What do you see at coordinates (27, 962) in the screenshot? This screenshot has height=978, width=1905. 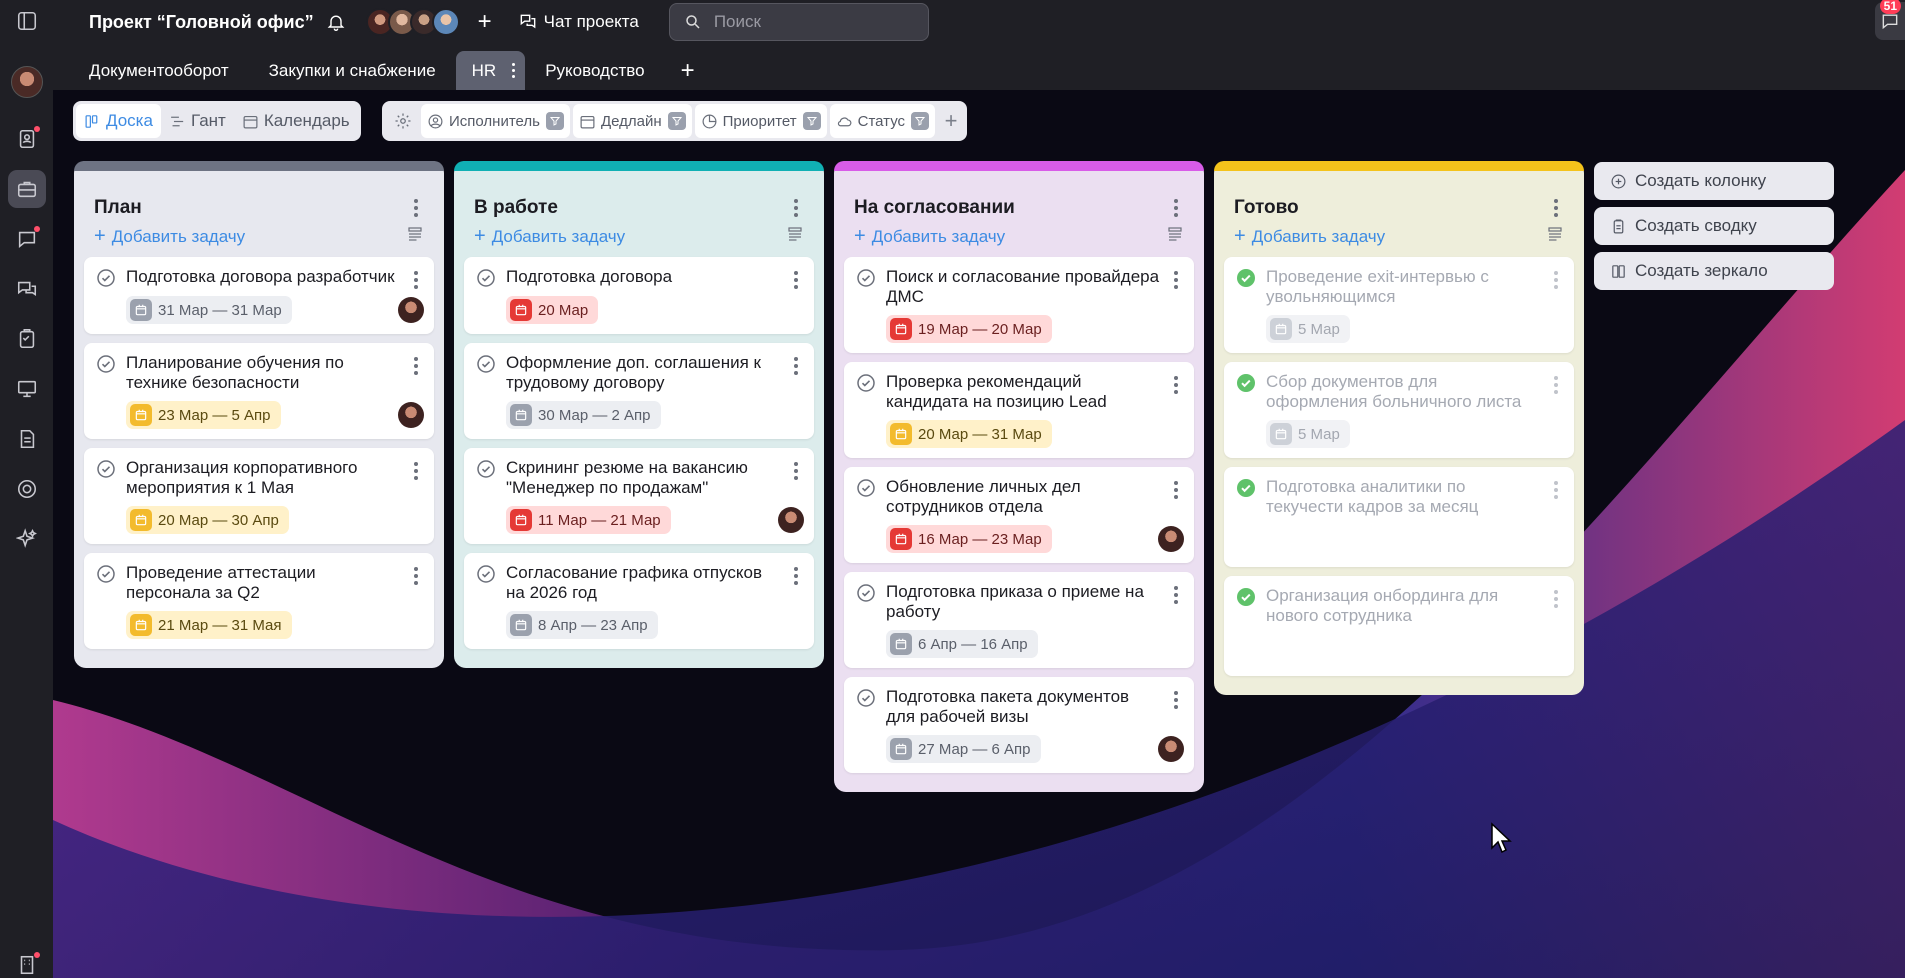 I see `company-icon` at bounding box center [27, 962].